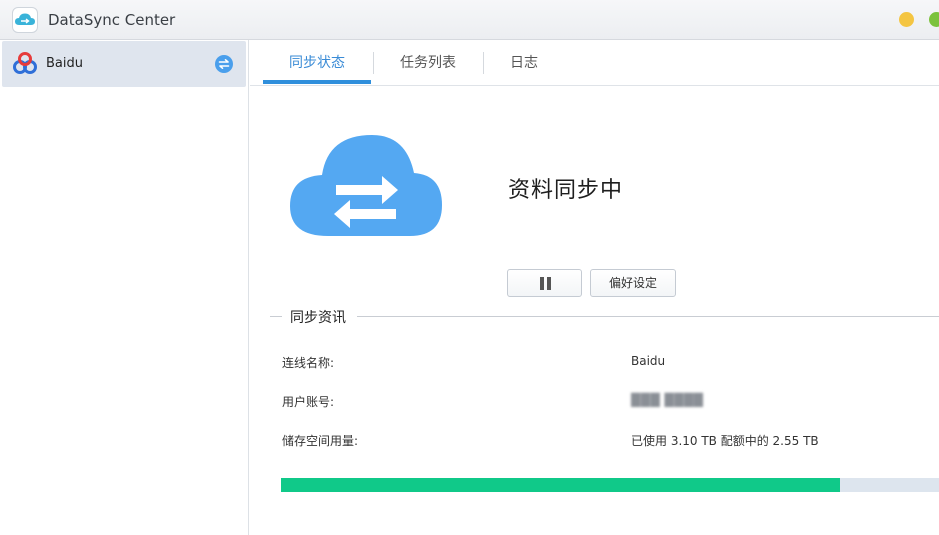  Describe the element at coordinates (25, 63) in the screenshot. I see `baidu-cloud-icon` at that location.